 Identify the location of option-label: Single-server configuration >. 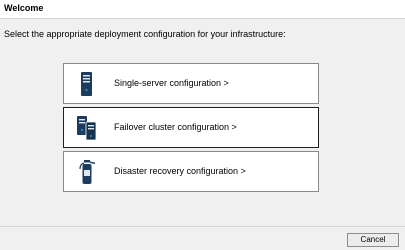
(171, 83).